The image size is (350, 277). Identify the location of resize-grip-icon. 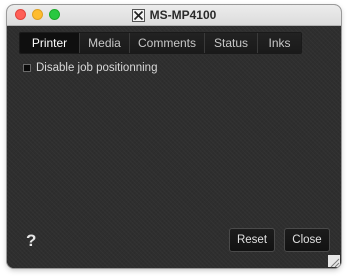
(335, 263).